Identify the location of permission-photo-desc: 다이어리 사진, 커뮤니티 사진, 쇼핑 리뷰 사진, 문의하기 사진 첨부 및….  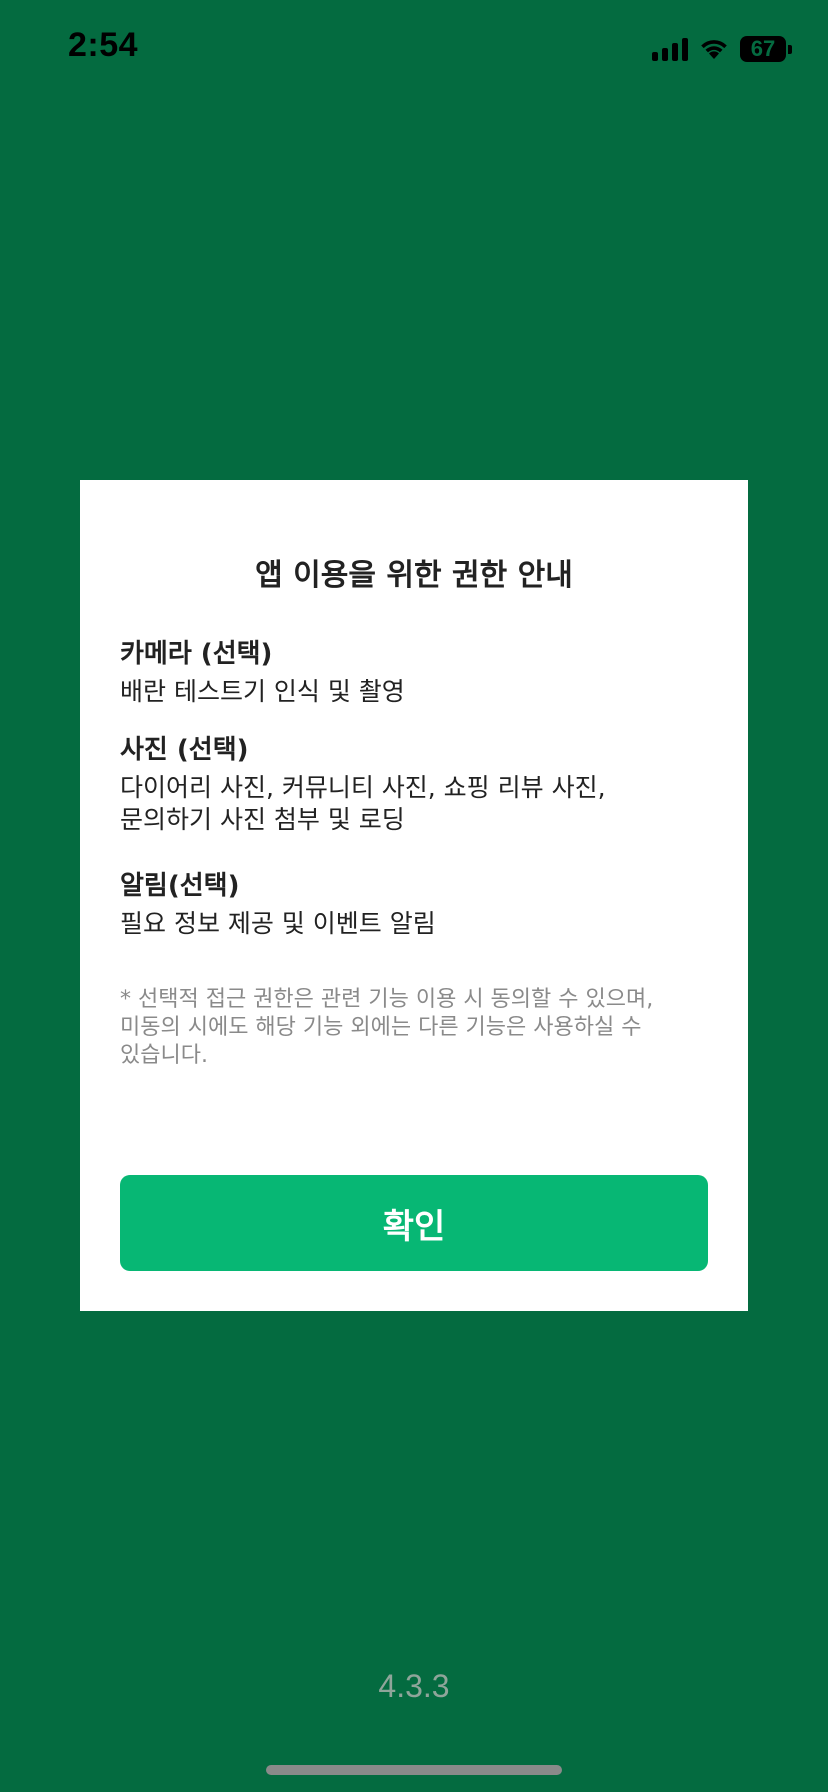
(363, 803).